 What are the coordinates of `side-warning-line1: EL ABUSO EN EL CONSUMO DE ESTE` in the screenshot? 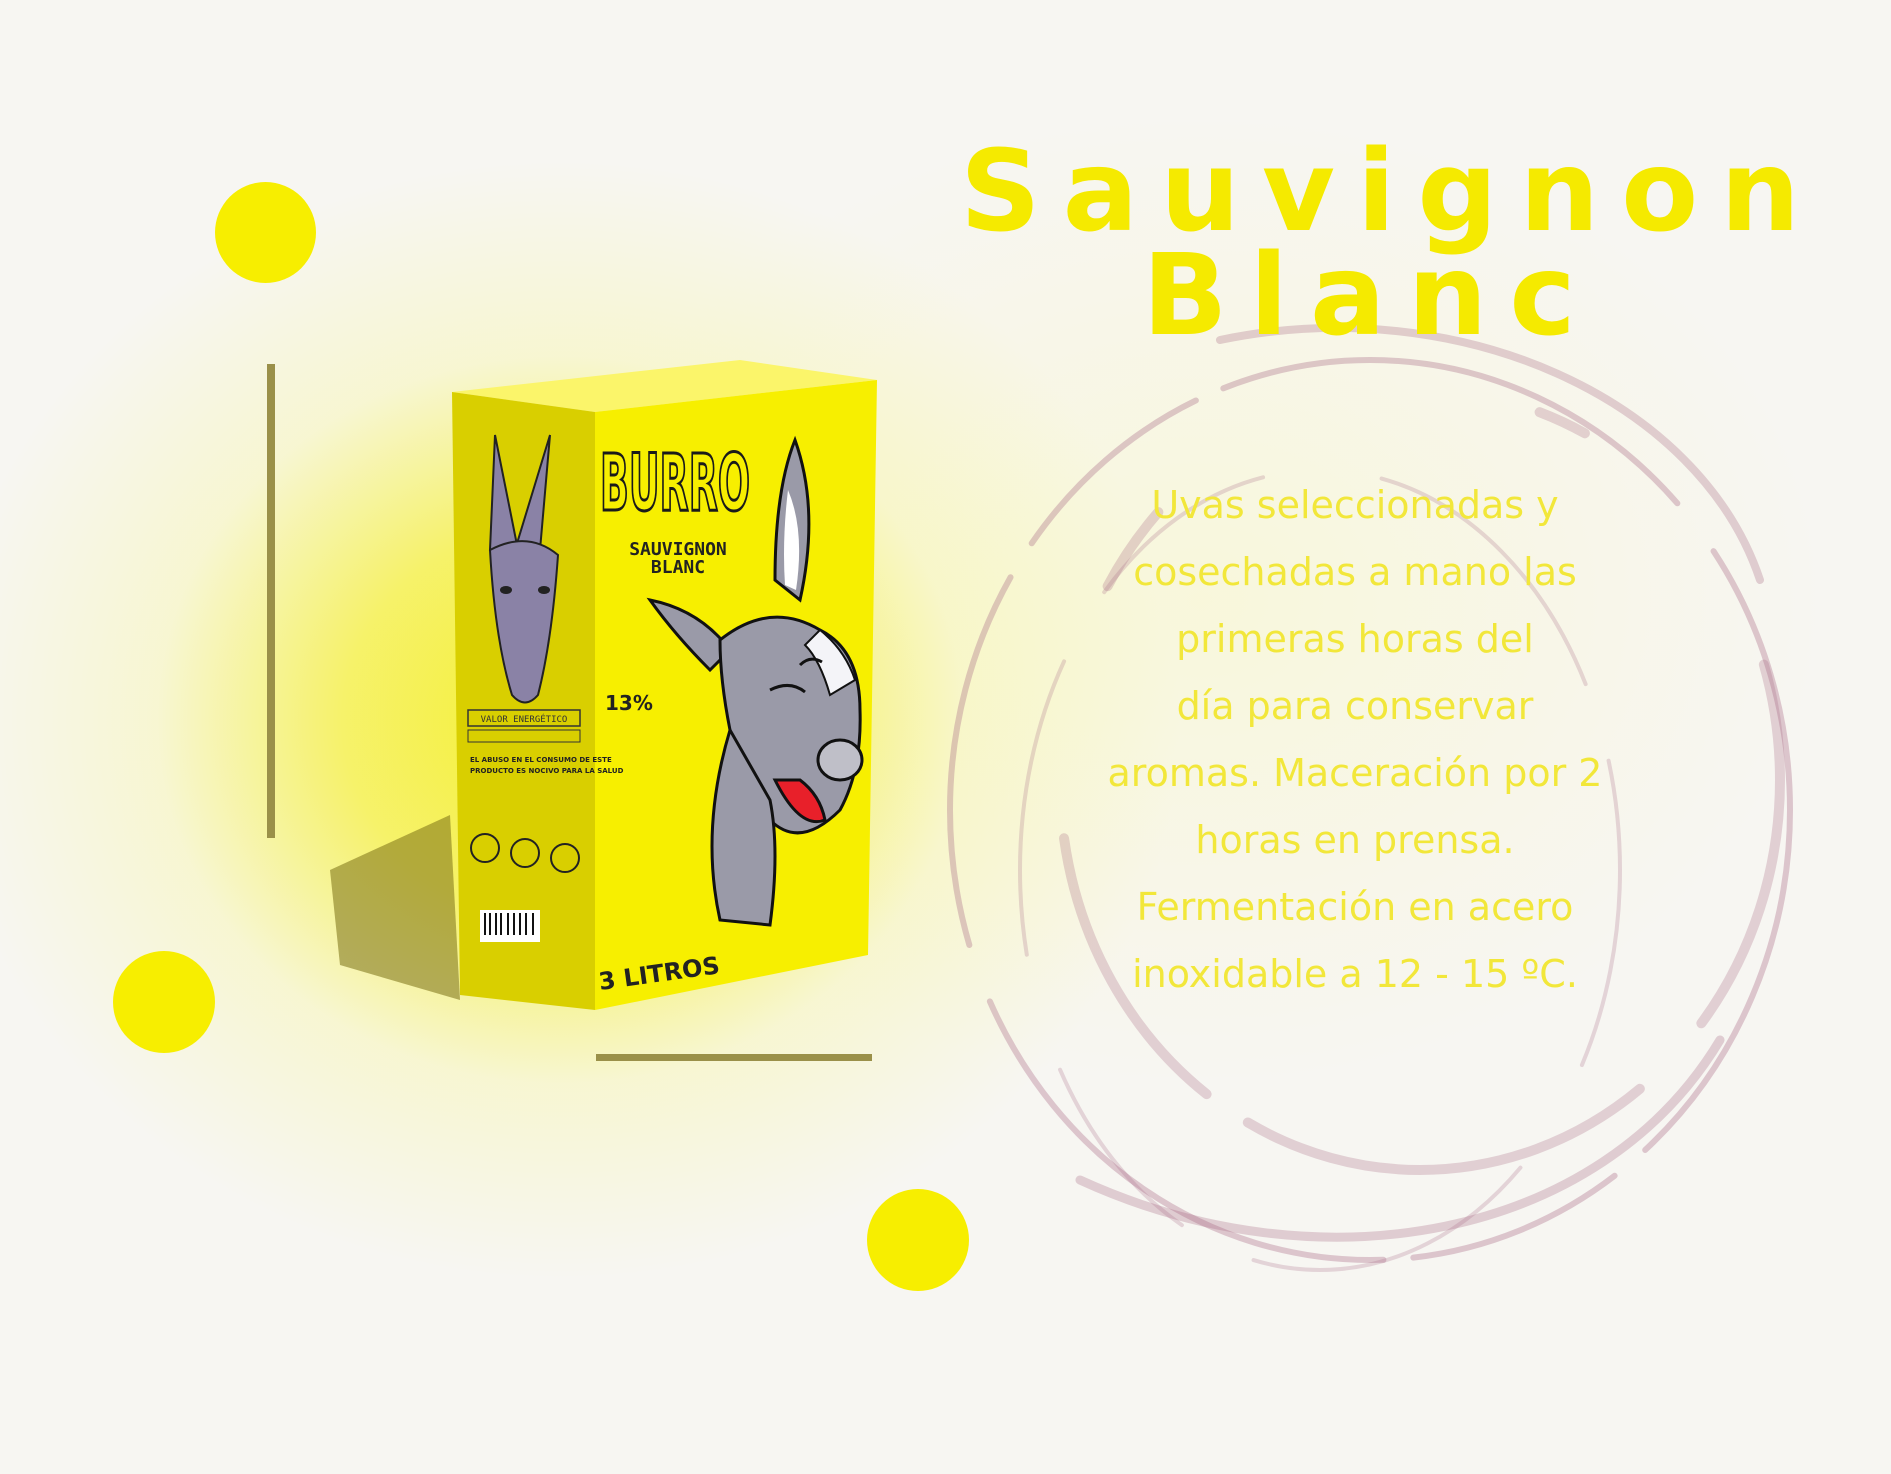 It's located at (541, 760).